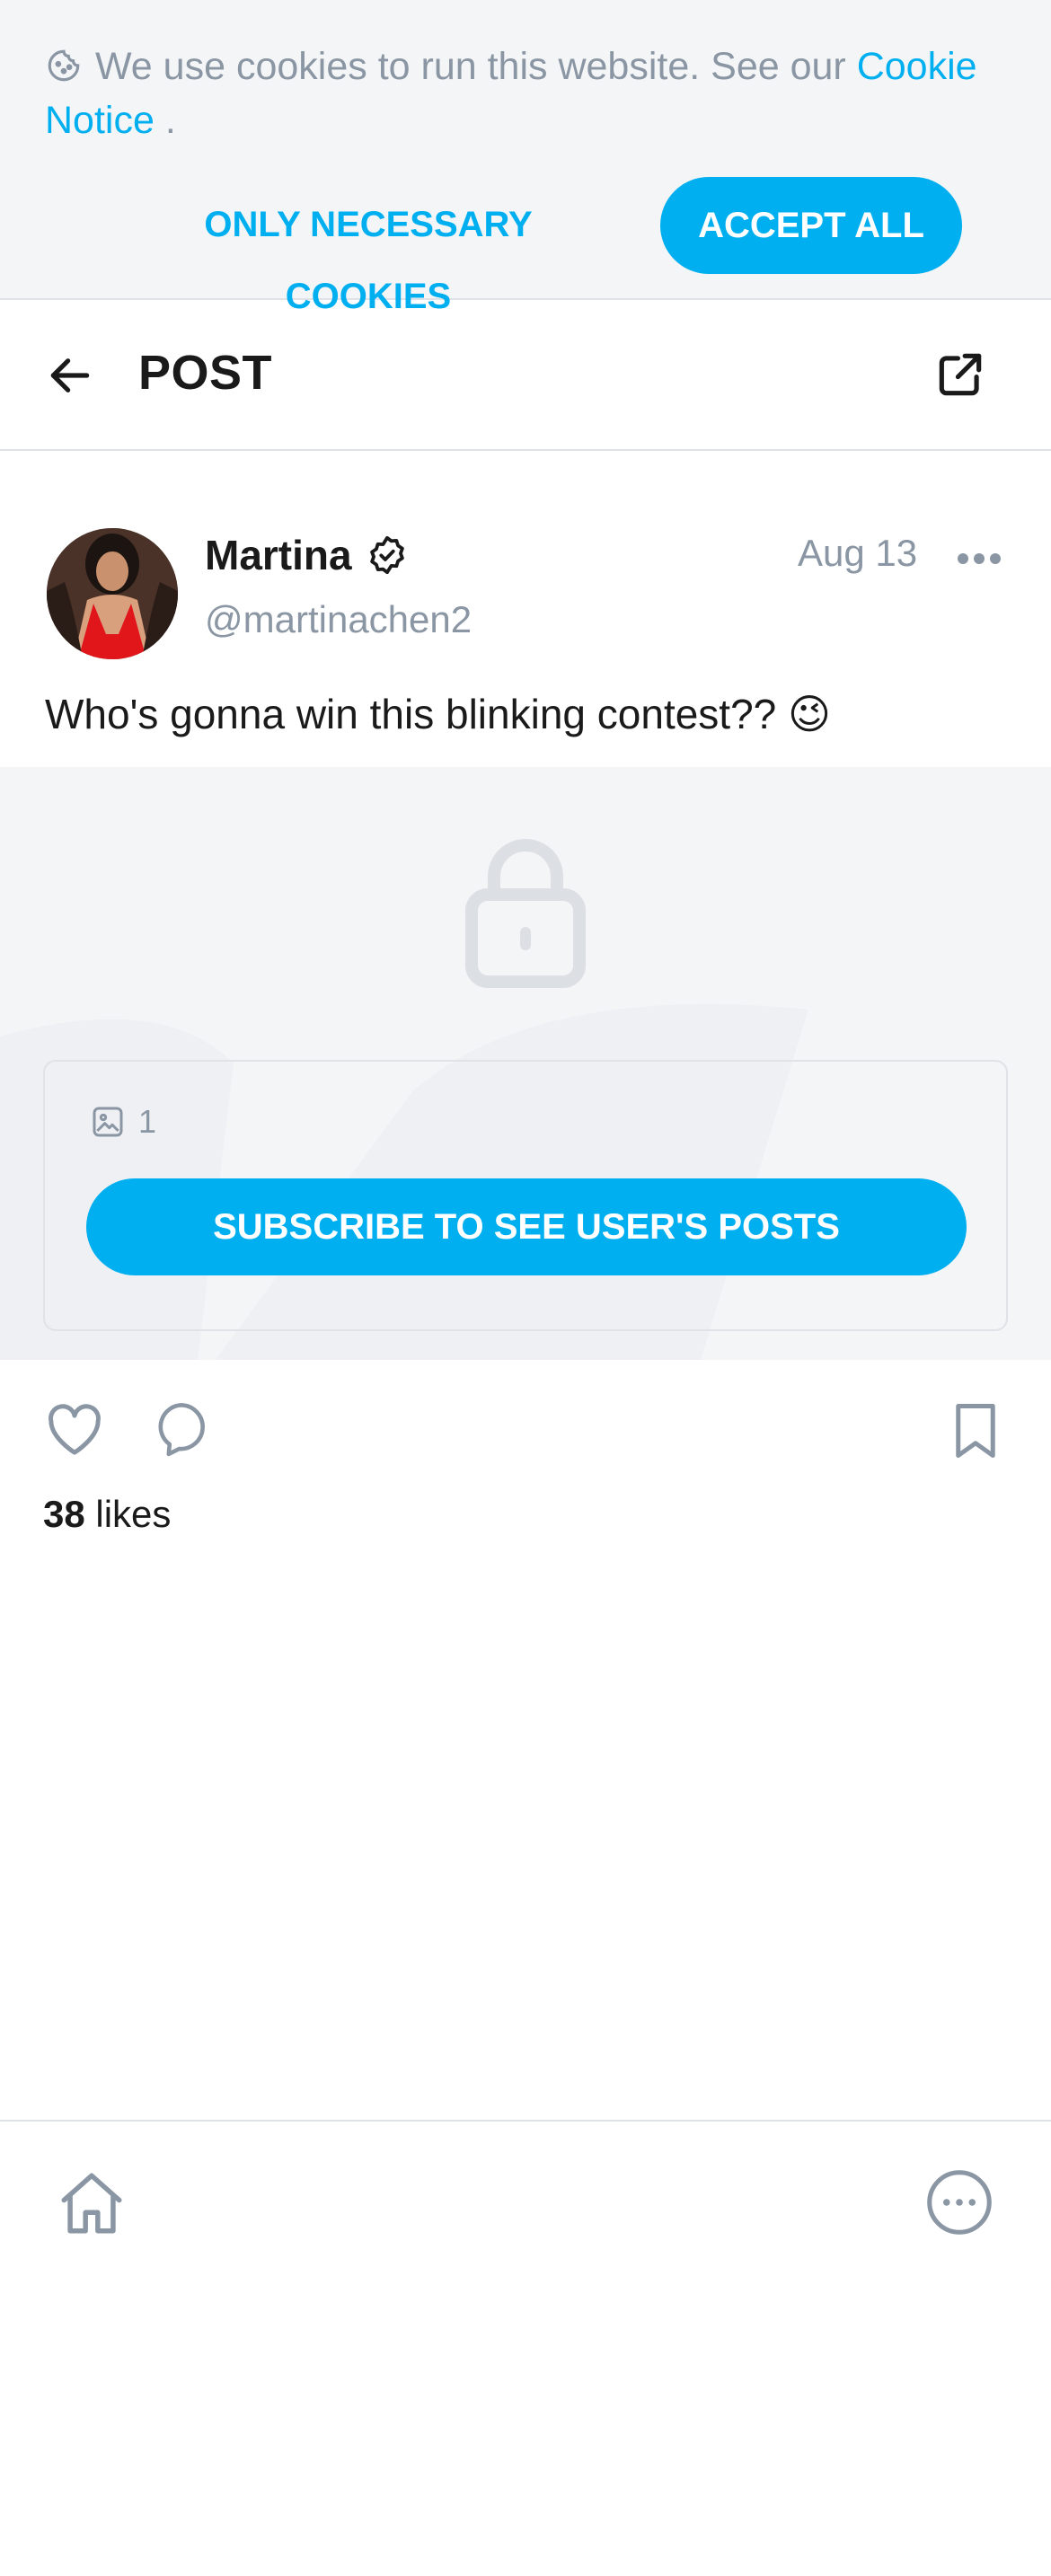  What do you see at coordinates (64, 65) in the screenshot?
I see `cookie-icon` at bounding box center [64, 65].